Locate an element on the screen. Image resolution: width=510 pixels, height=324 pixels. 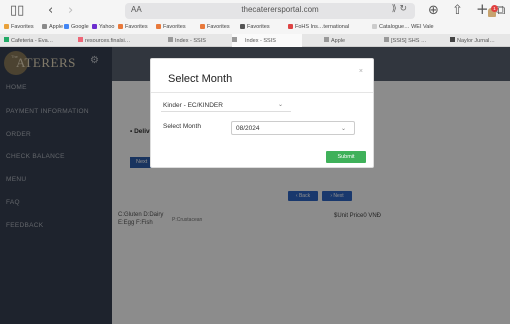
browser-tab: Apple is located at coordinates (349, 40).